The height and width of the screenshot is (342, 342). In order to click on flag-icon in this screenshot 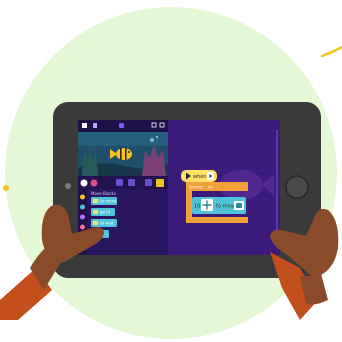, I will do `click(95, 125)`.